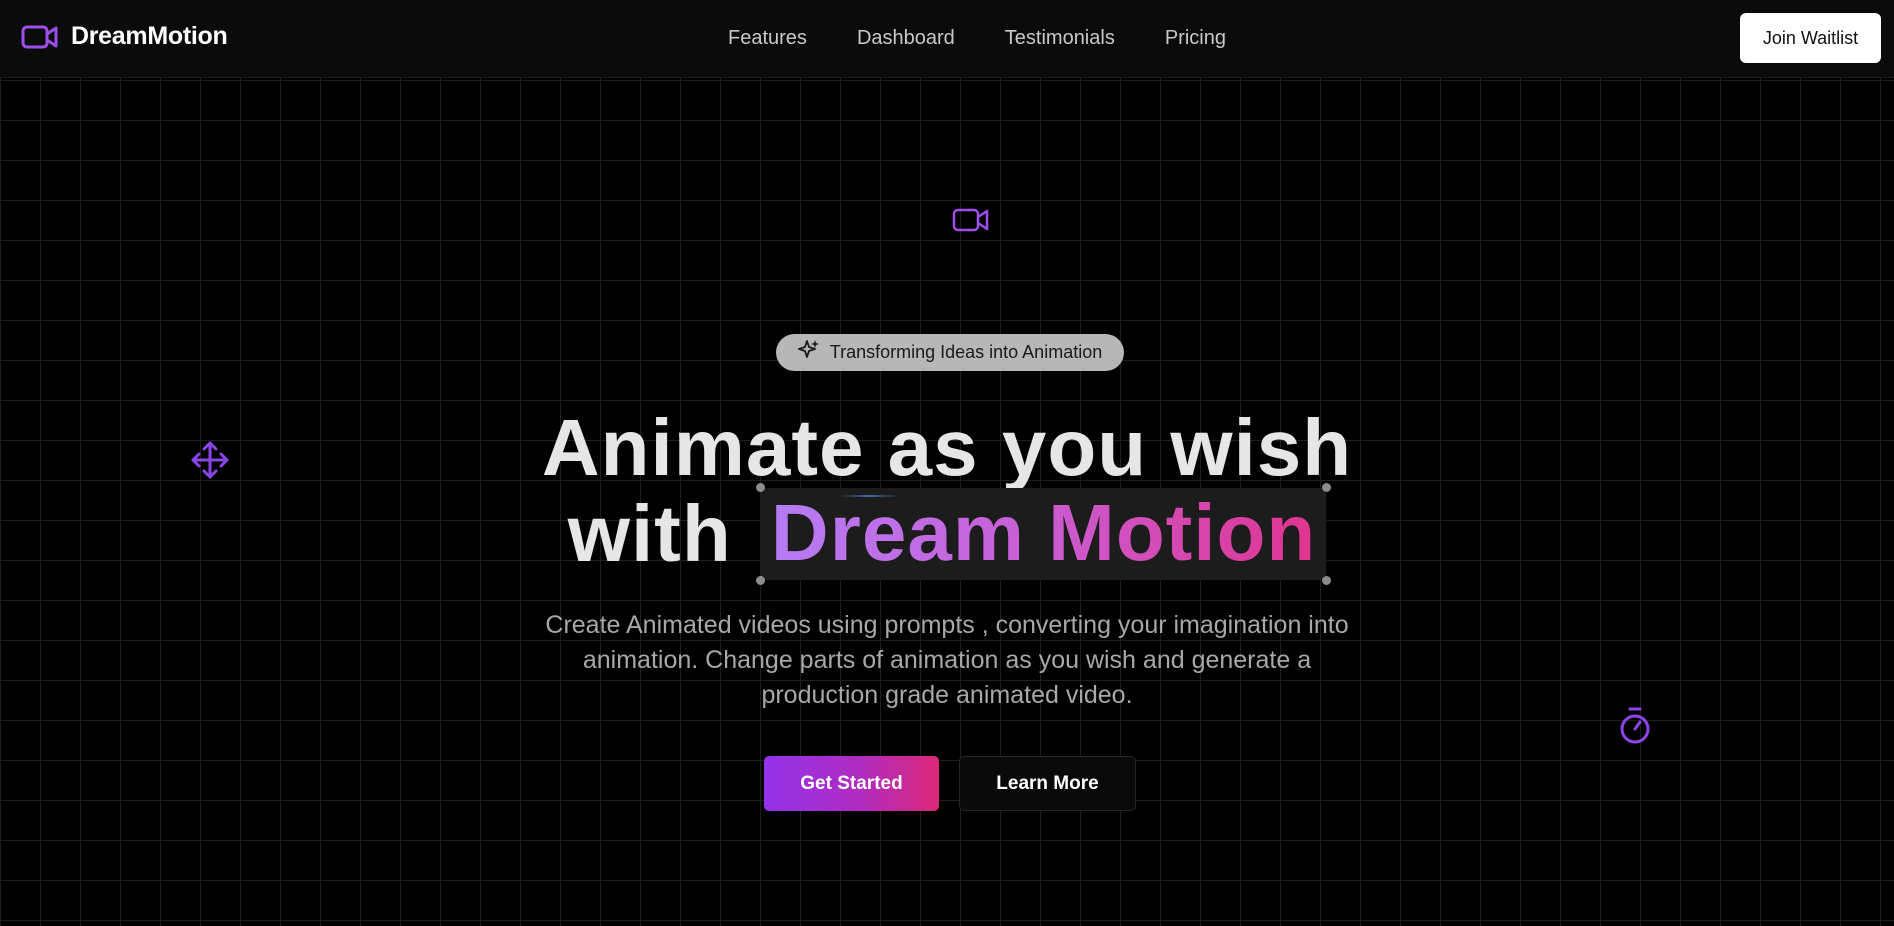  What do you see at coordinates (767, 38) in the screenshot?
I see `nav-item-features: Features` at bounding box center [767, 38].